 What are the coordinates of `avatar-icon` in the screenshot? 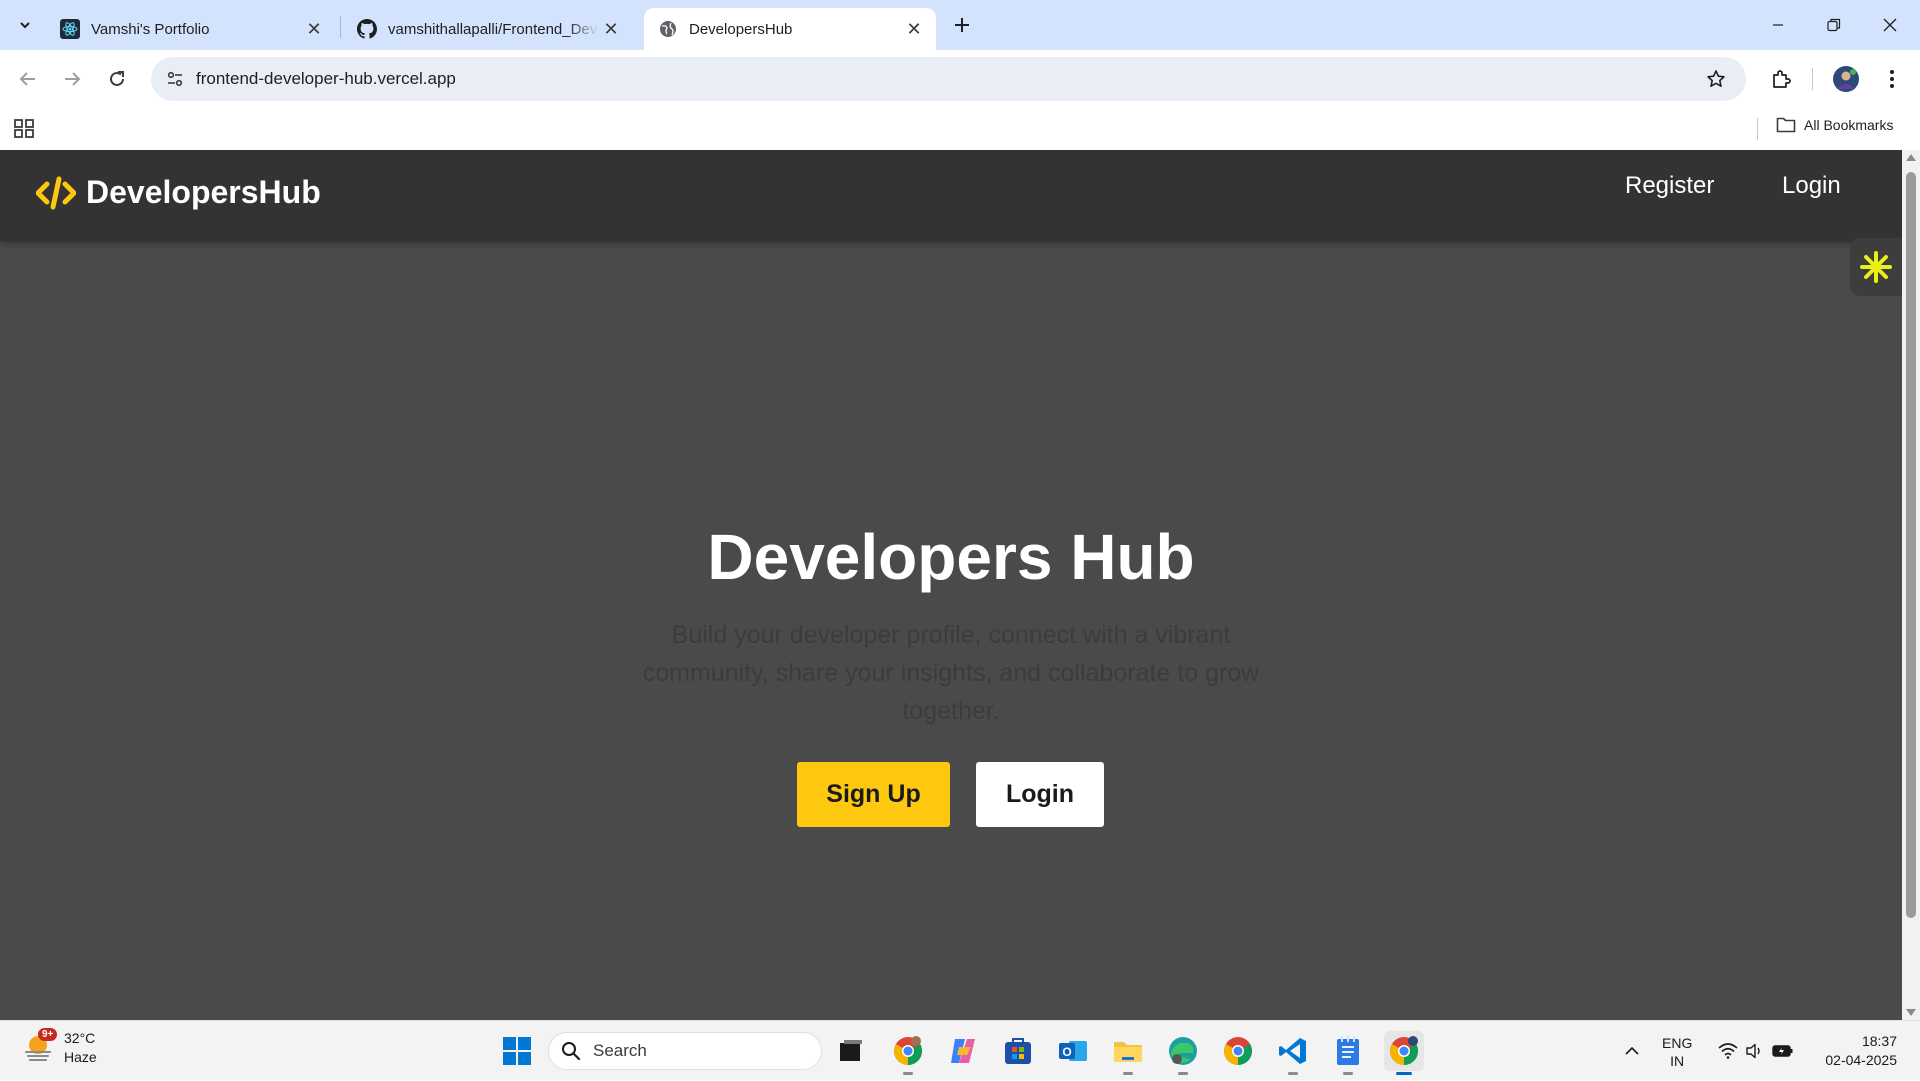 It's located at (1846, 79).